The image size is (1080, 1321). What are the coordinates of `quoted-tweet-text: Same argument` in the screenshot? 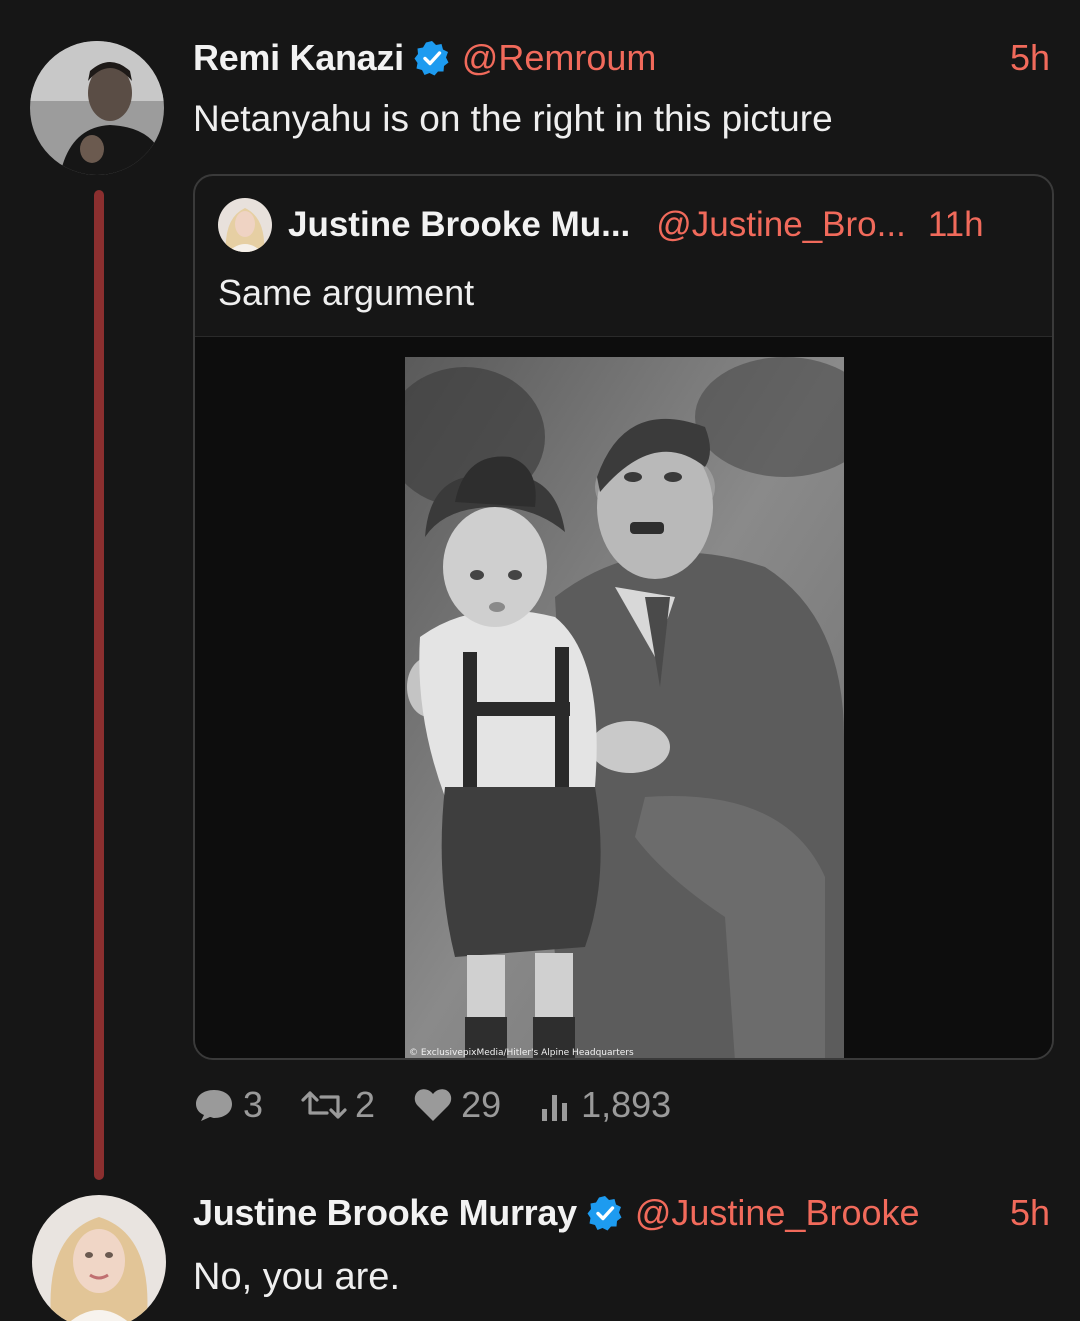 It's located at (346, 292).